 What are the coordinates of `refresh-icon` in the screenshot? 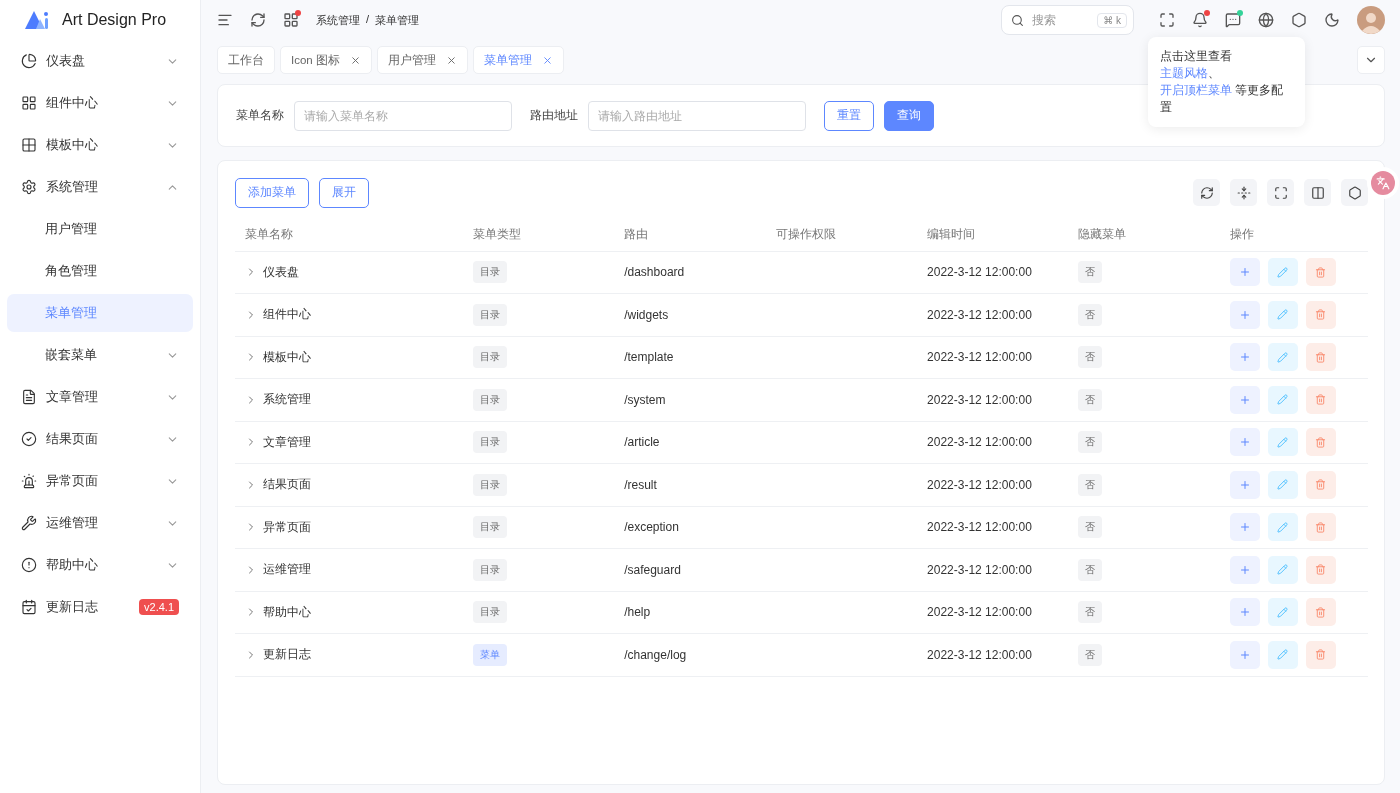 It's located at (258, 20).